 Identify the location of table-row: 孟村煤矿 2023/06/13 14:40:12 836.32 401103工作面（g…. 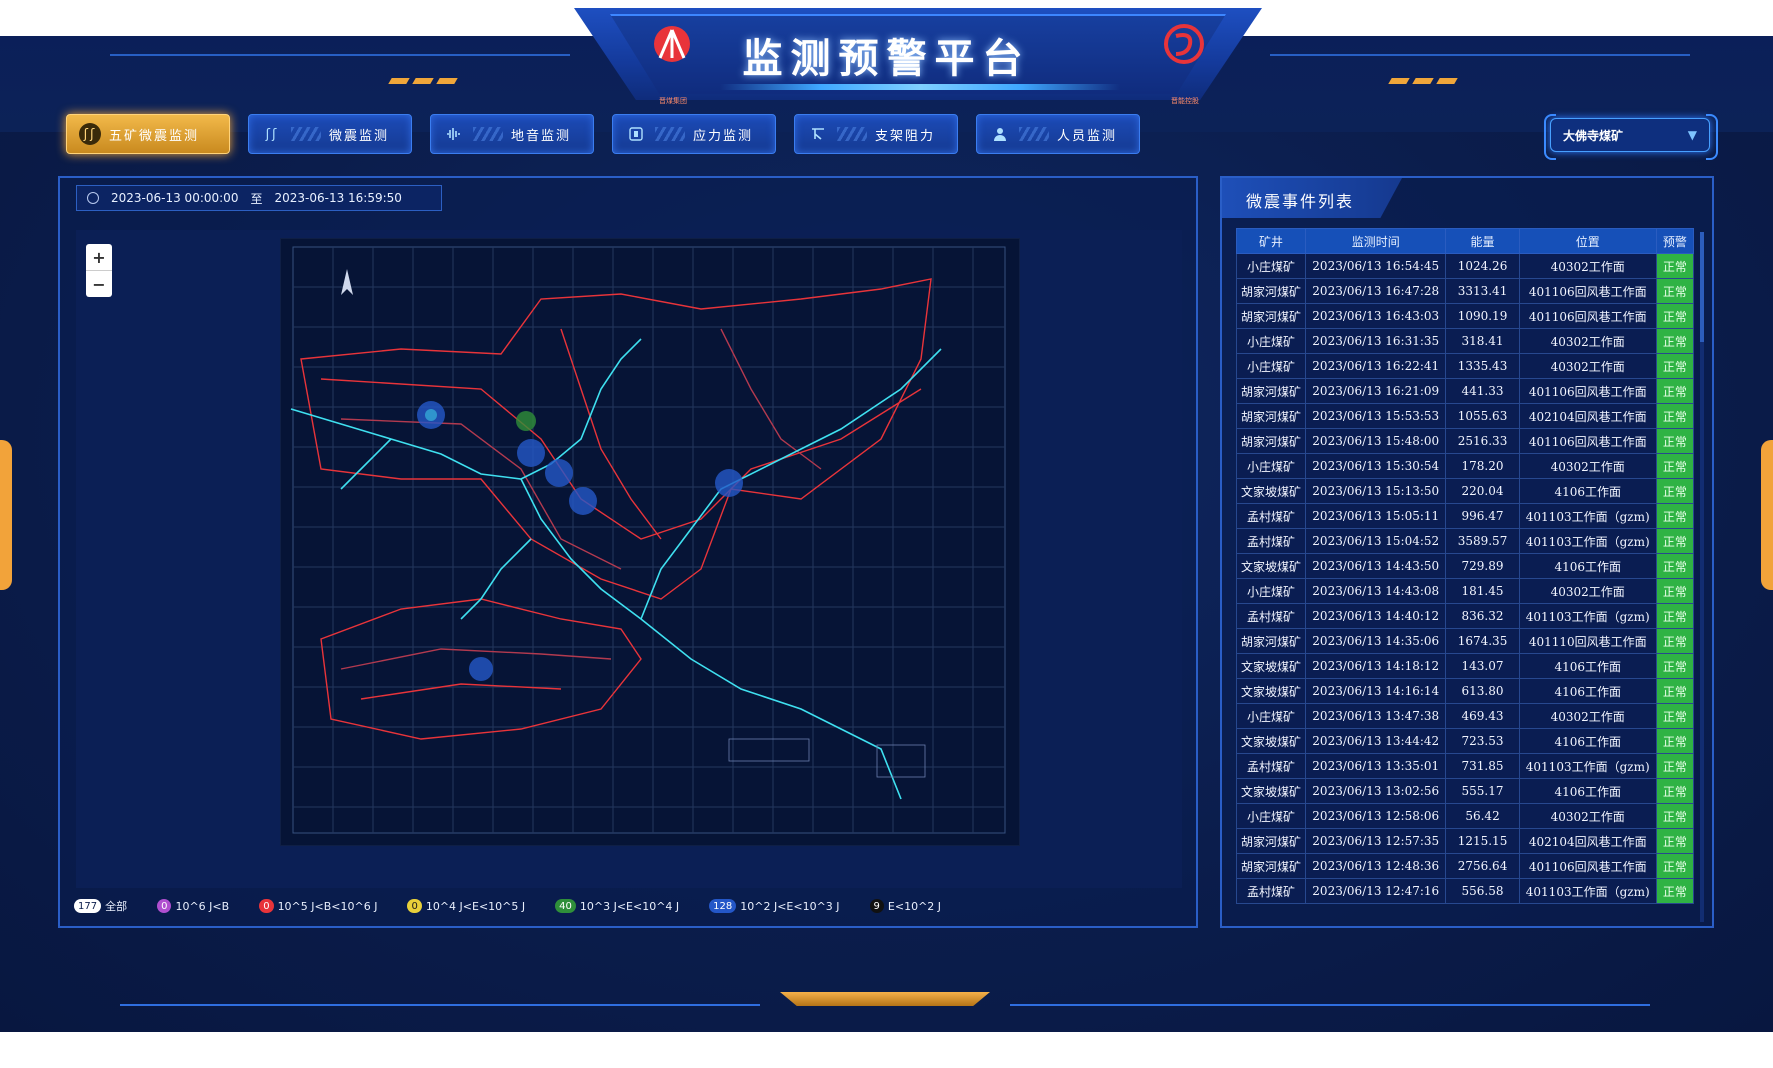
(1465, 616).